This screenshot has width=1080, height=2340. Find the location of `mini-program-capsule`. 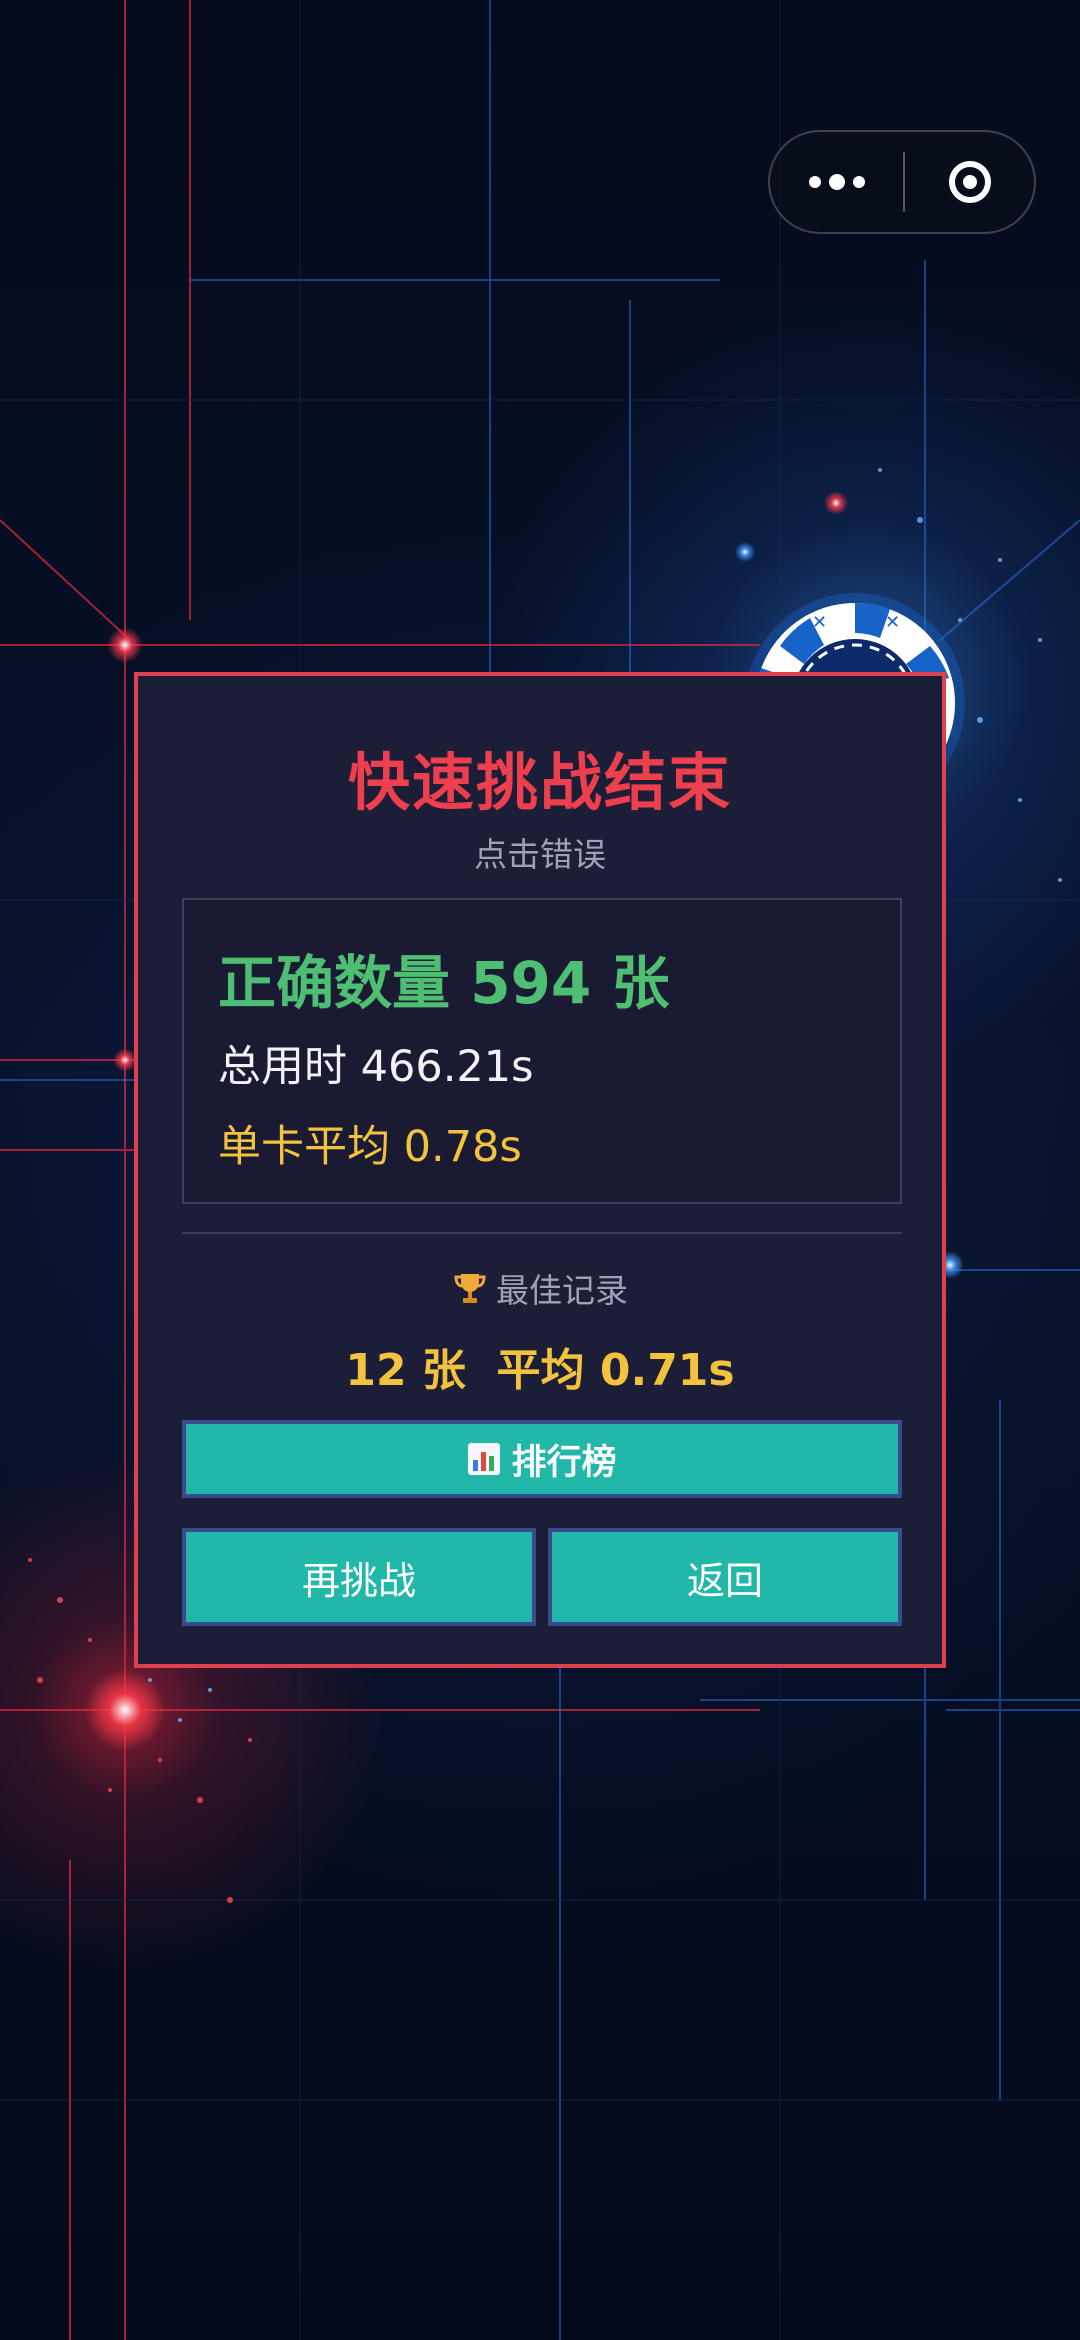

mini-program-capsule is located at coordinates (902, 182).